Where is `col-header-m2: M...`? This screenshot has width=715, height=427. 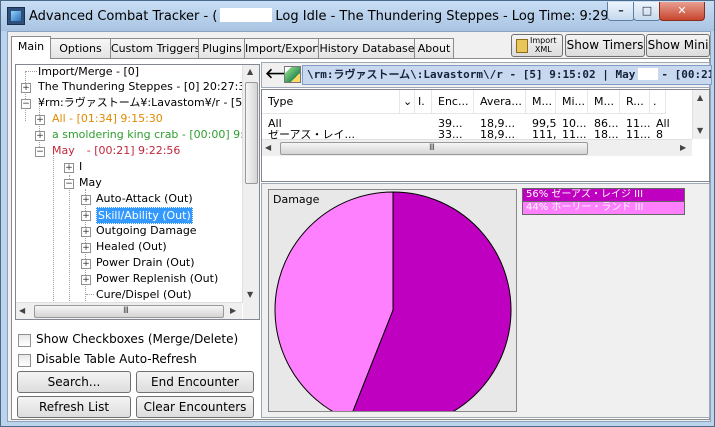 col-header-m2: M... is located at coordinates (604, 102).